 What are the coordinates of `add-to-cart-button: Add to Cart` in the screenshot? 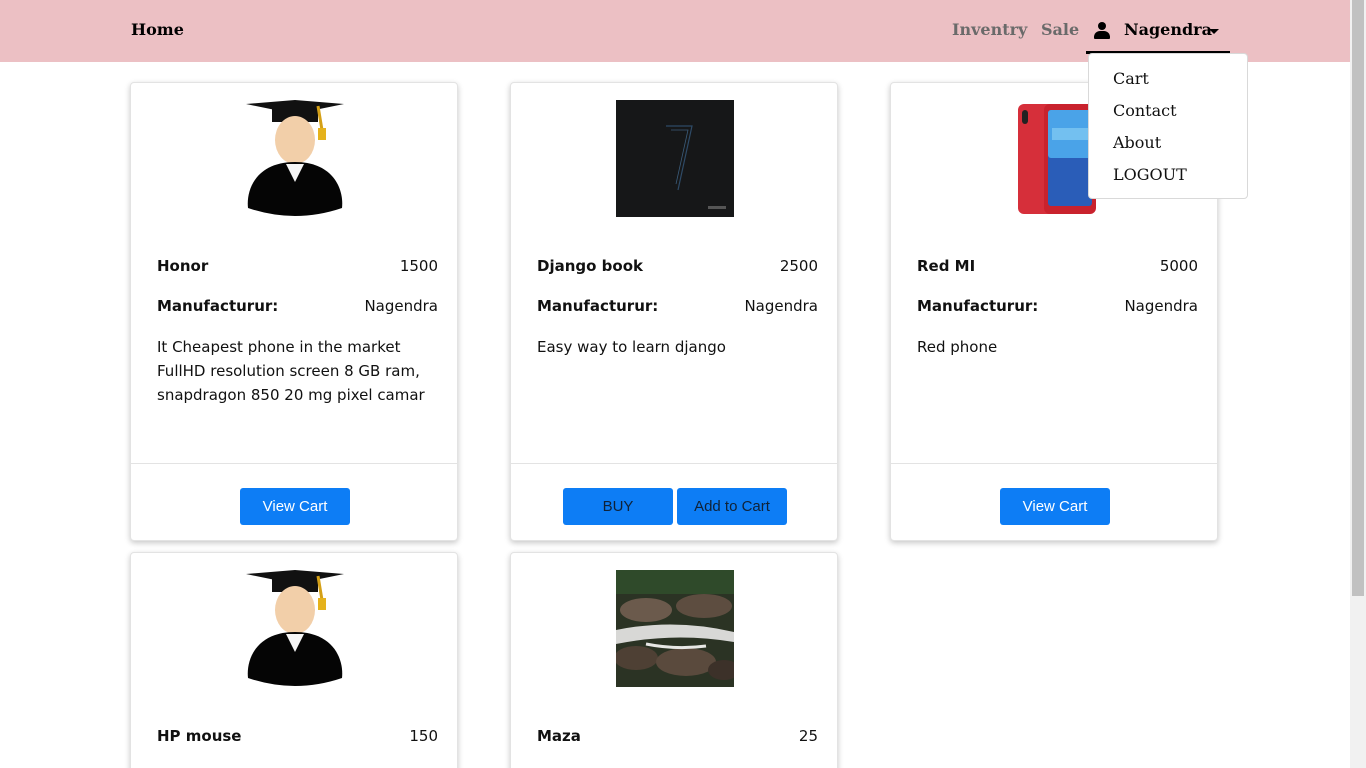 It's located at (732, 506).